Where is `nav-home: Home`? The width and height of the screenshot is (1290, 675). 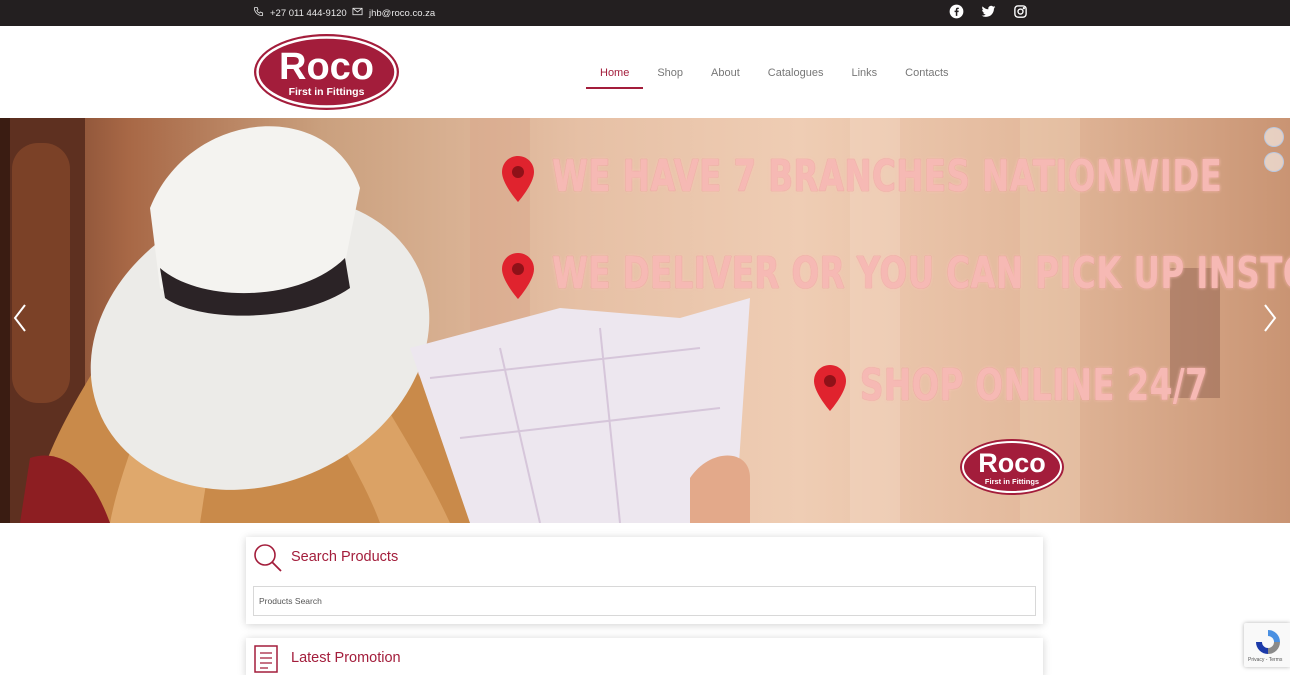
nav-home: Home is located at coordinates (615, 72).